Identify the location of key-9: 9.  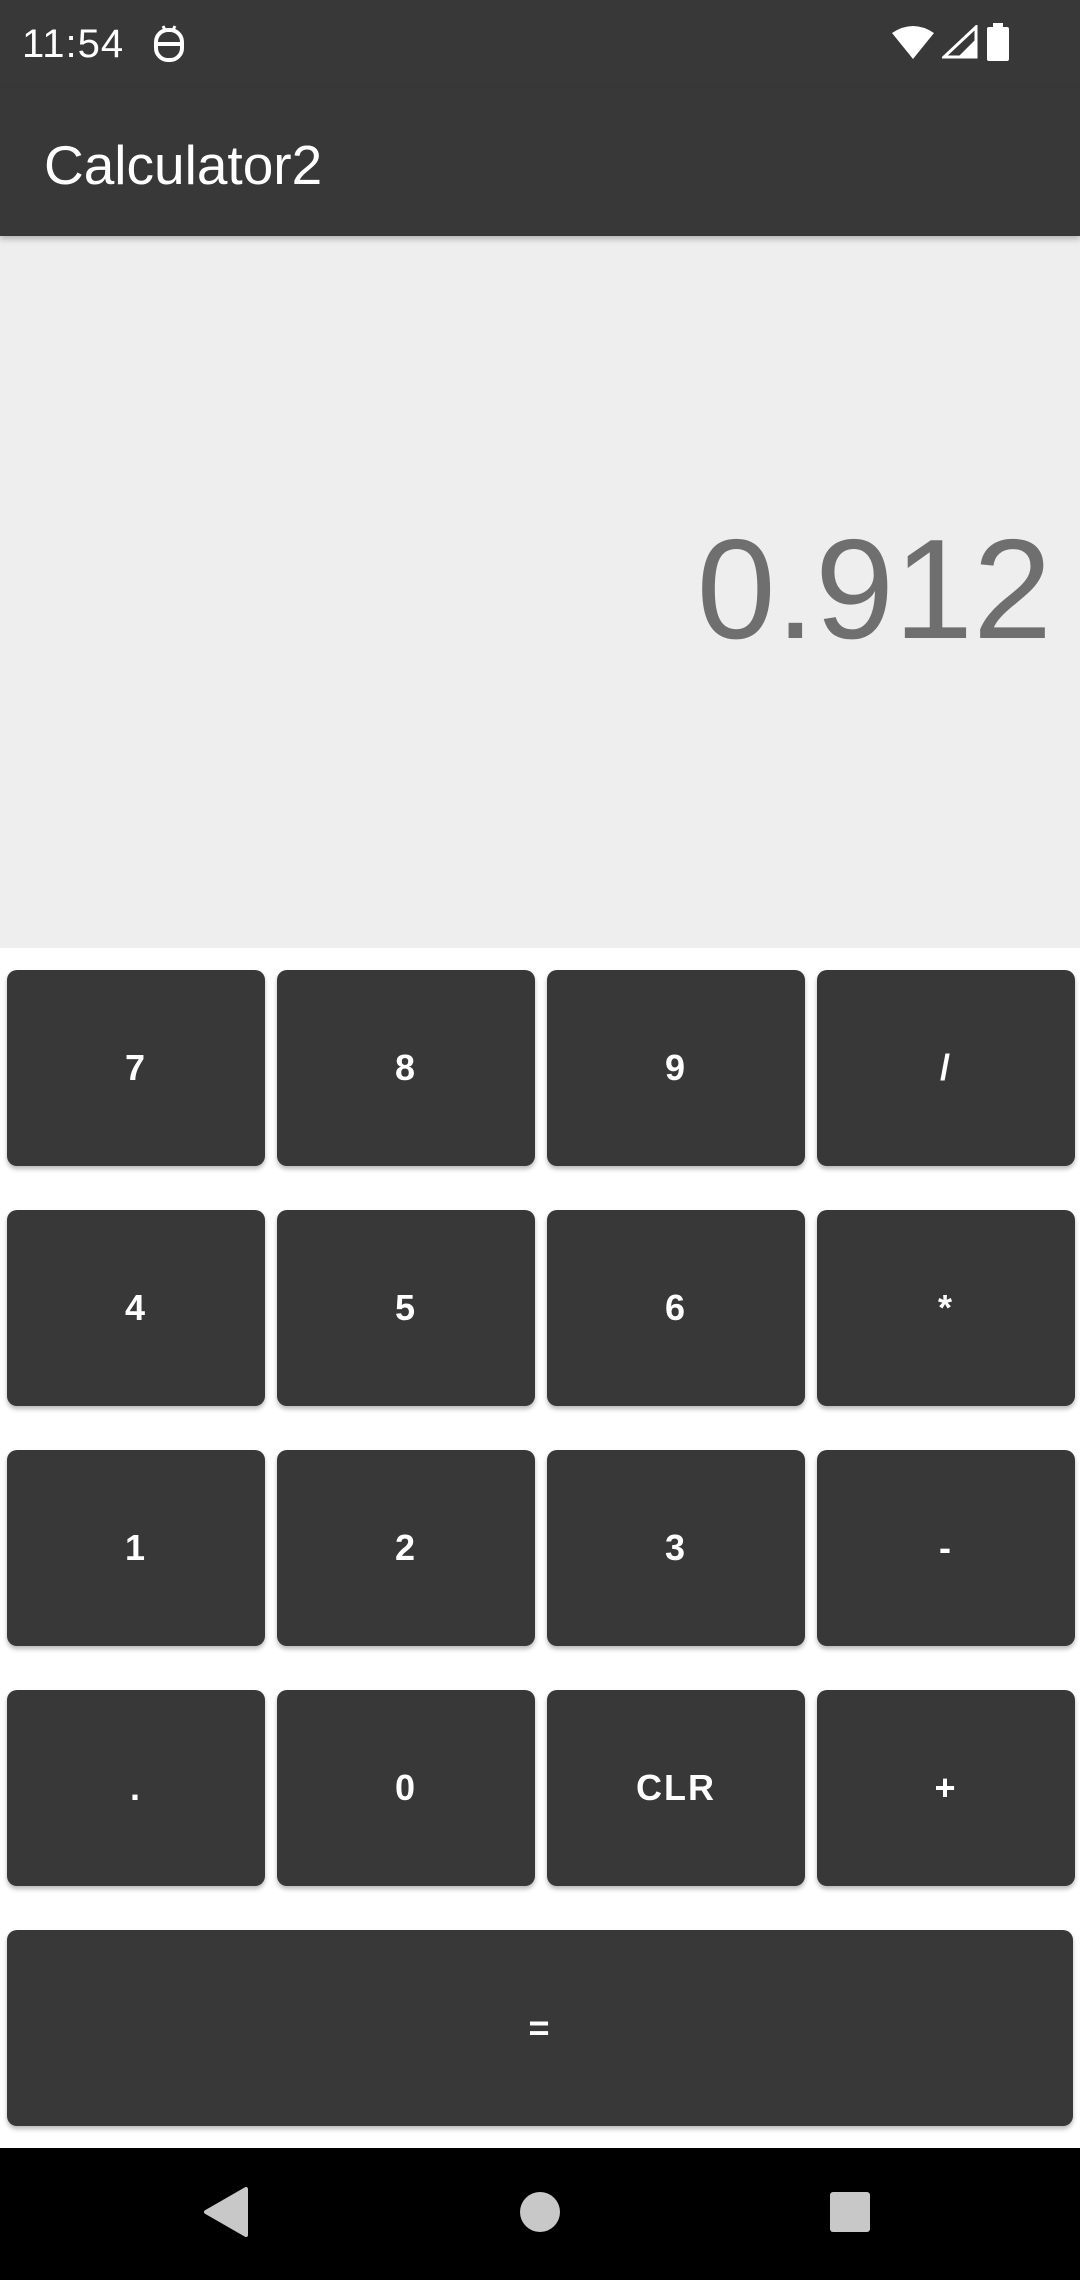
(676, 1068).